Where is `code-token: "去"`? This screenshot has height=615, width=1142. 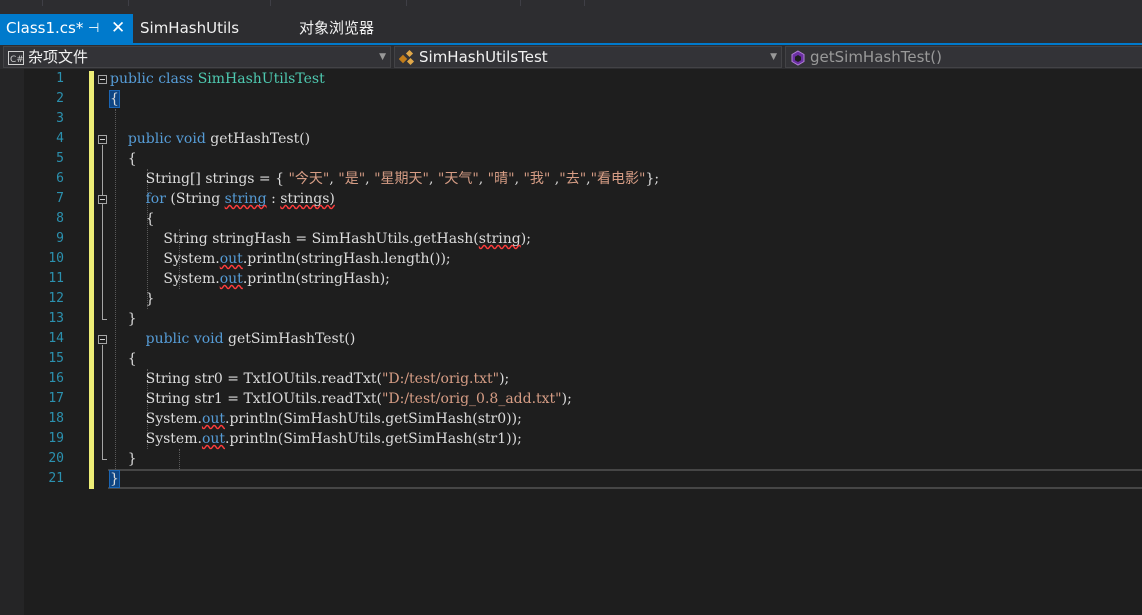
code-token: "去" is located at coordinates (573, 179).